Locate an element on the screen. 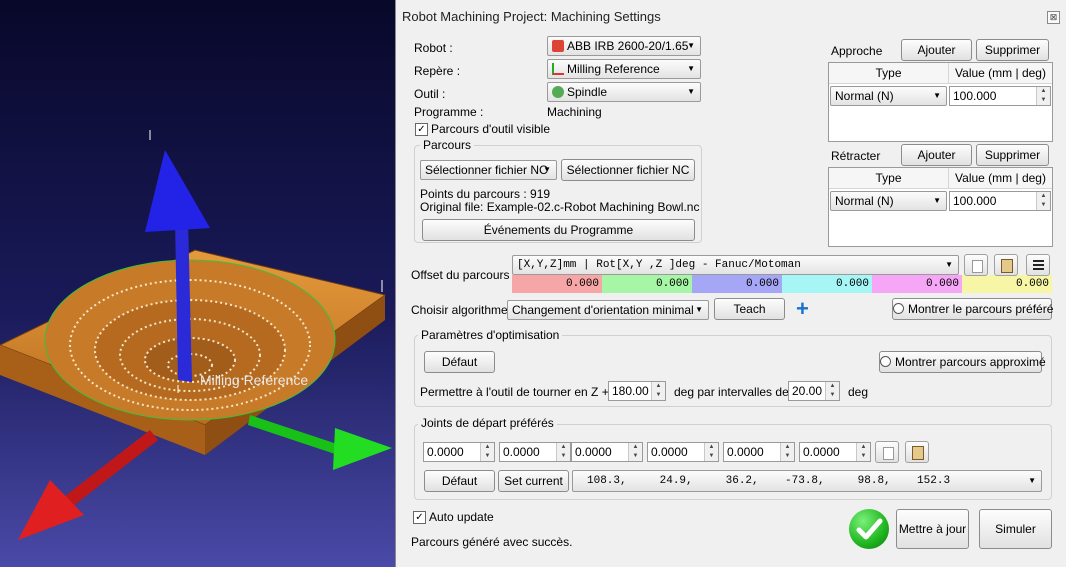 Image resolution: width=1066 pixels, height=567 pixels. interval-value: 20.00 is located at coordinates (807, 391).